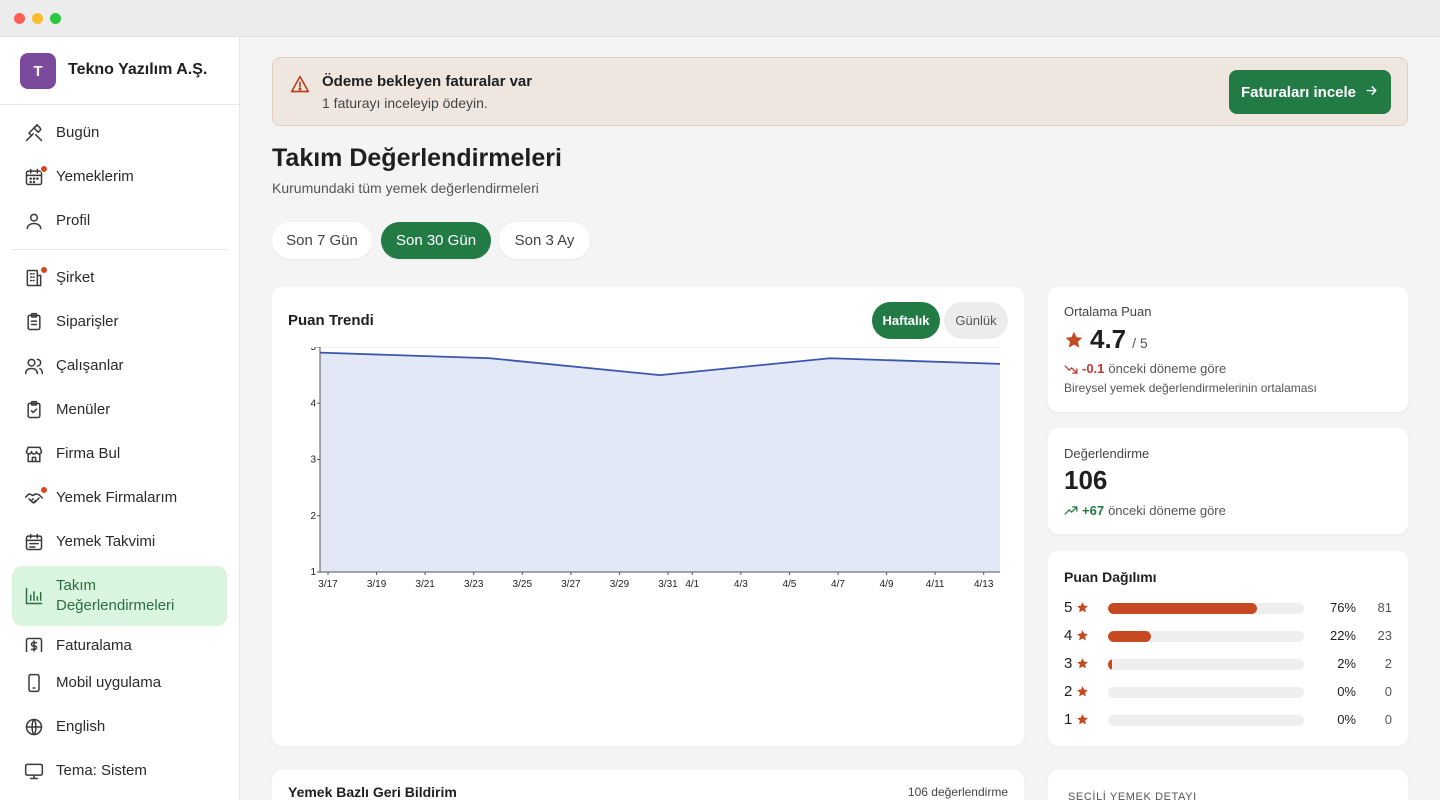 The image size is (1440, 800). What do you see at coordinates (1068, 663) in the screenshot?
I see `distribution-star-value: 3` at bounding box center [1068, 663].